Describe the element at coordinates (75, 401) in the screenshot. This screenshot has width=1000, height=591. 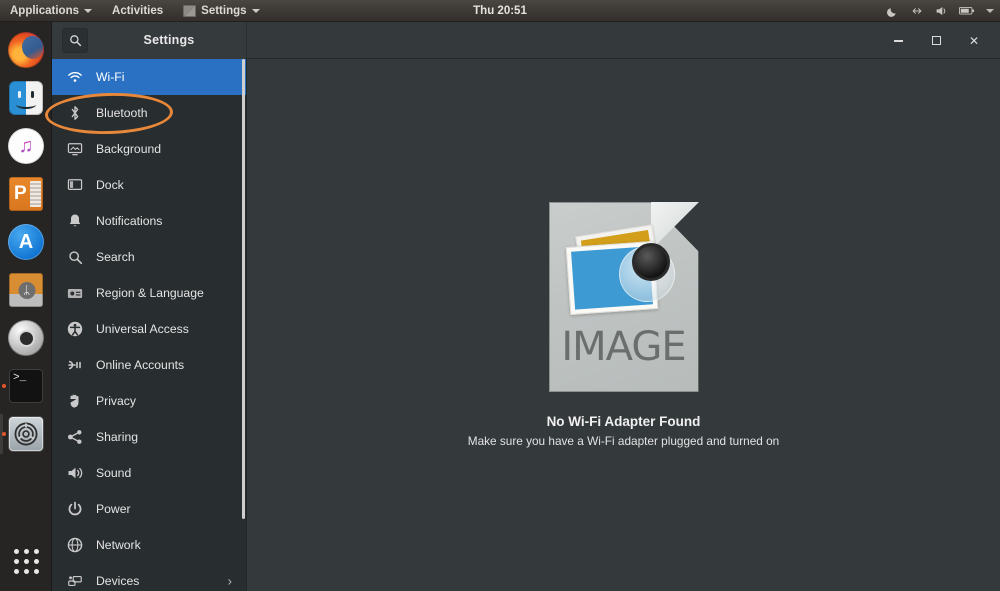
I see `privacy-hand-icon` at that location.